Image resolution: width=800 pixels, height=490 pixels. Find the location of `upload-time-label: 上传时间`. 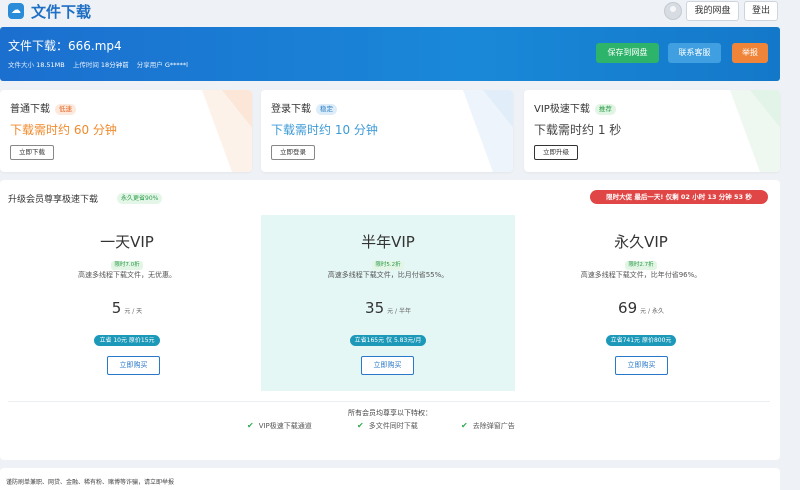

upload-time-label: 上传时间 is located at coordinates (85, 65).